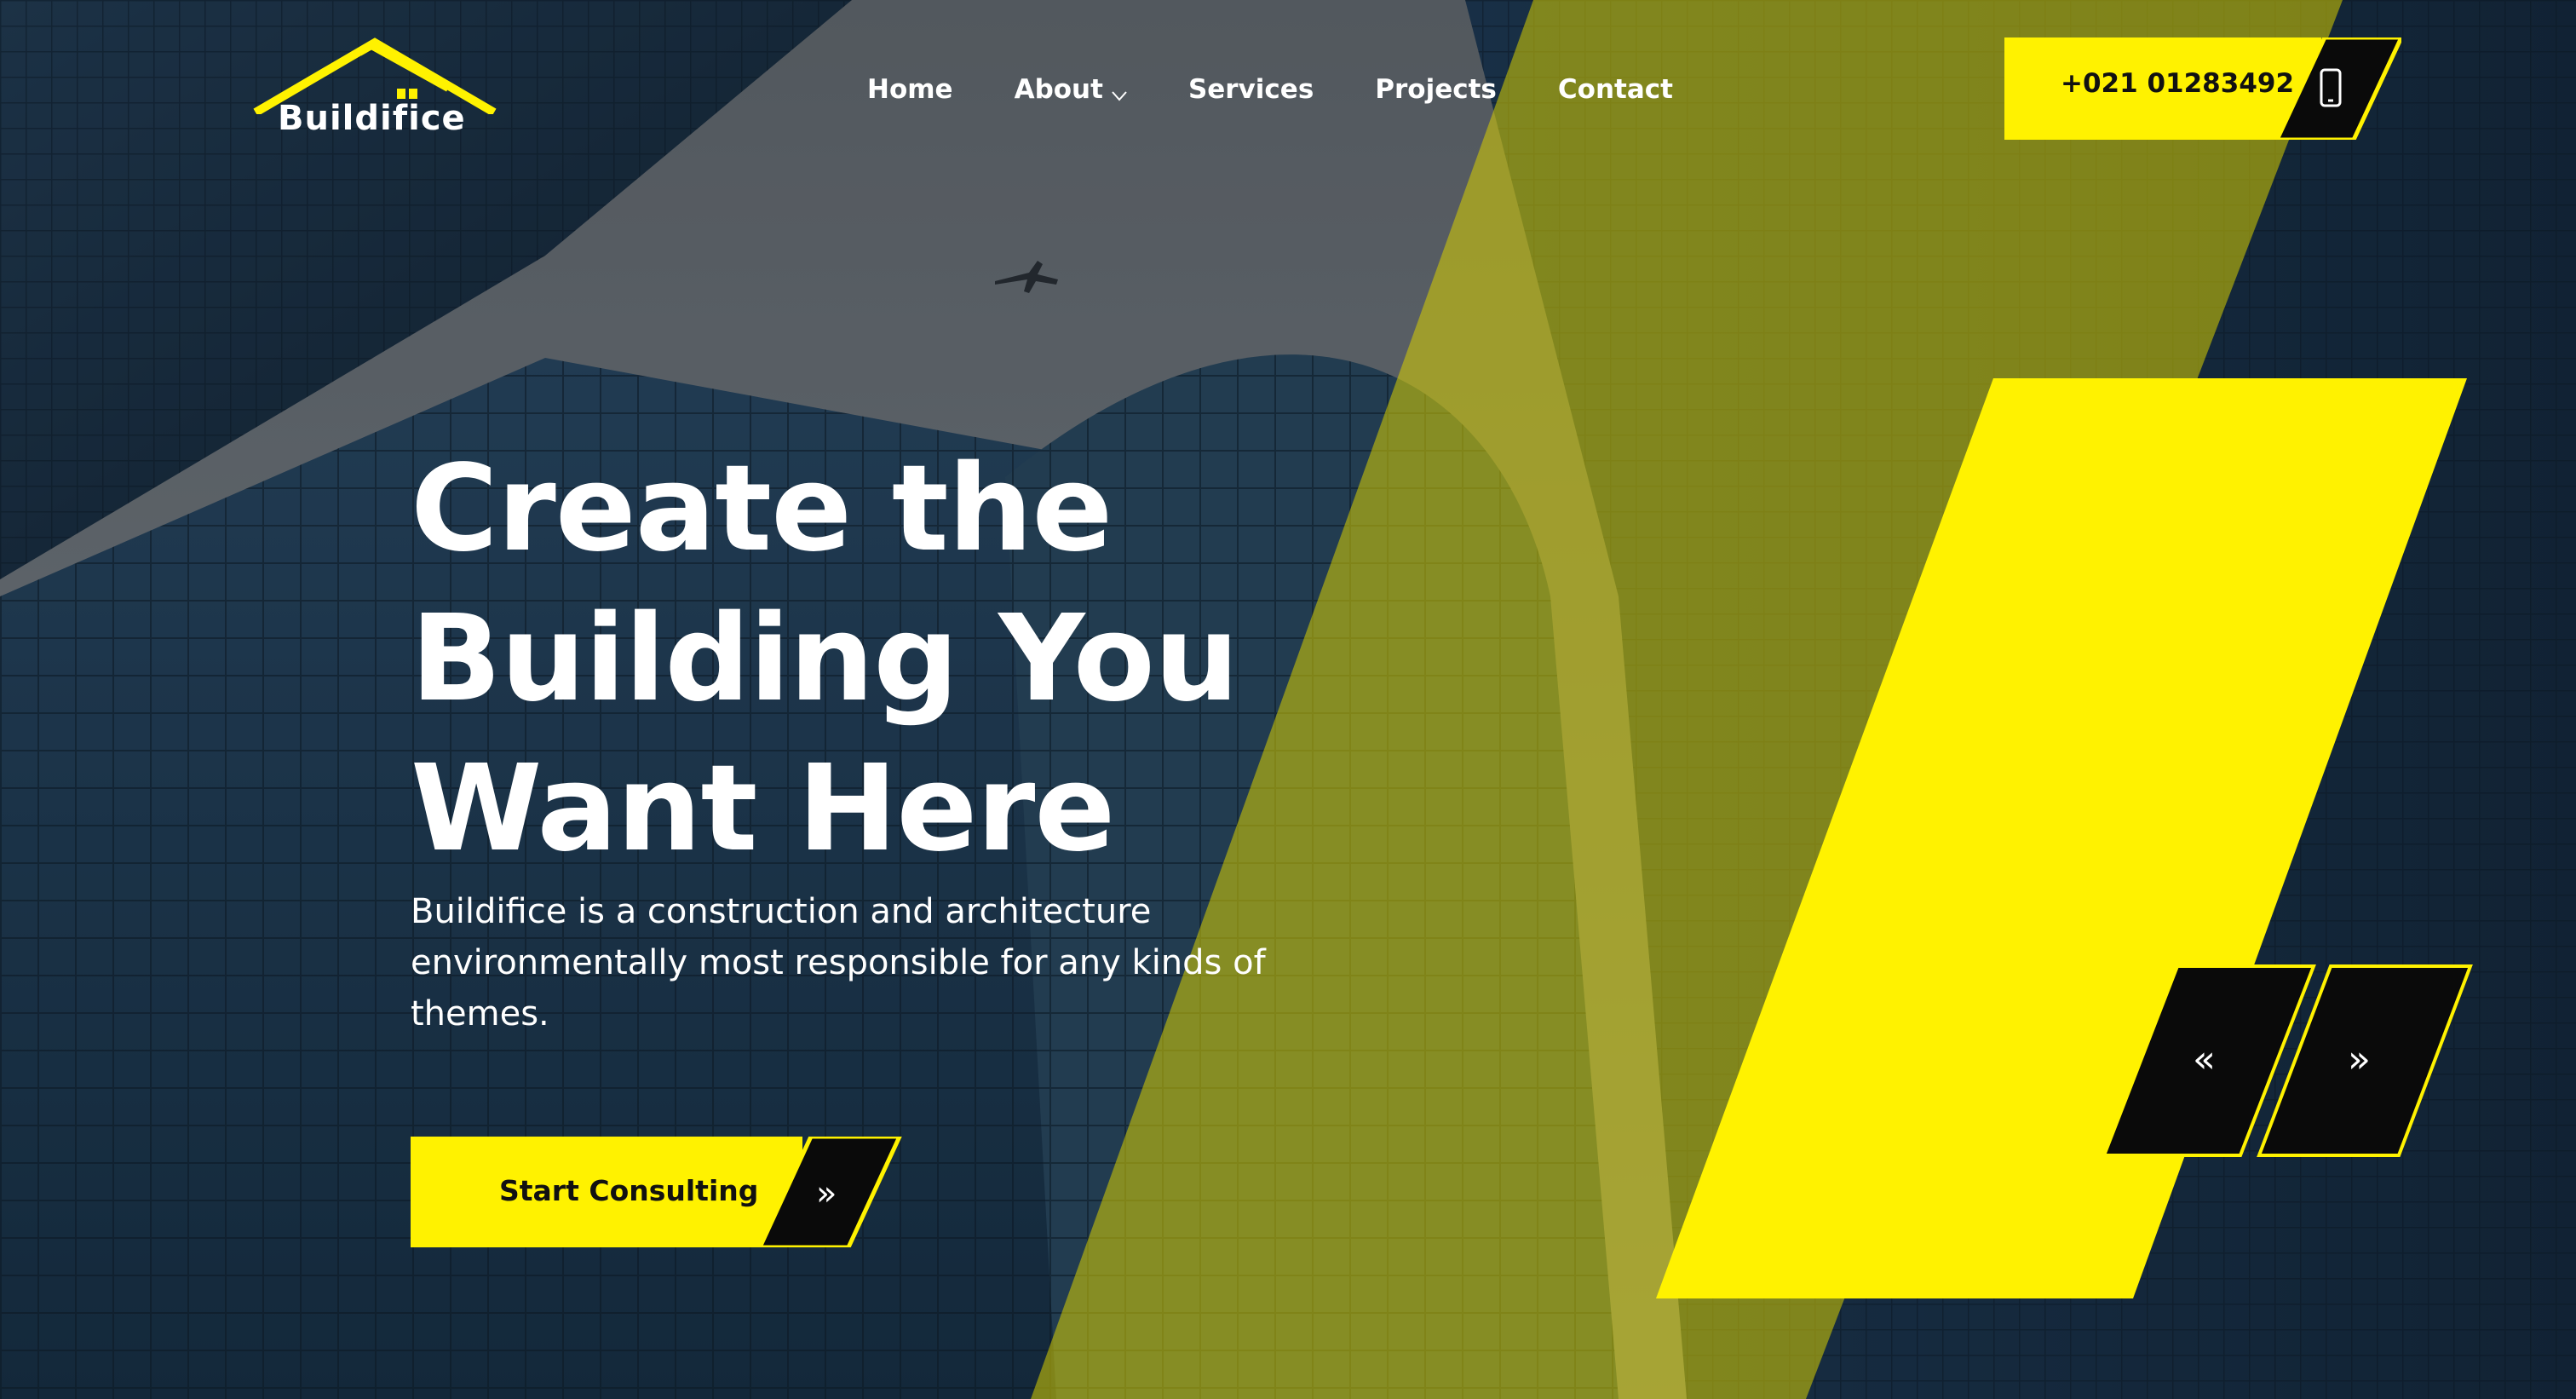  I want to click on nav-item-contact: Contact, so click(1615, 89).